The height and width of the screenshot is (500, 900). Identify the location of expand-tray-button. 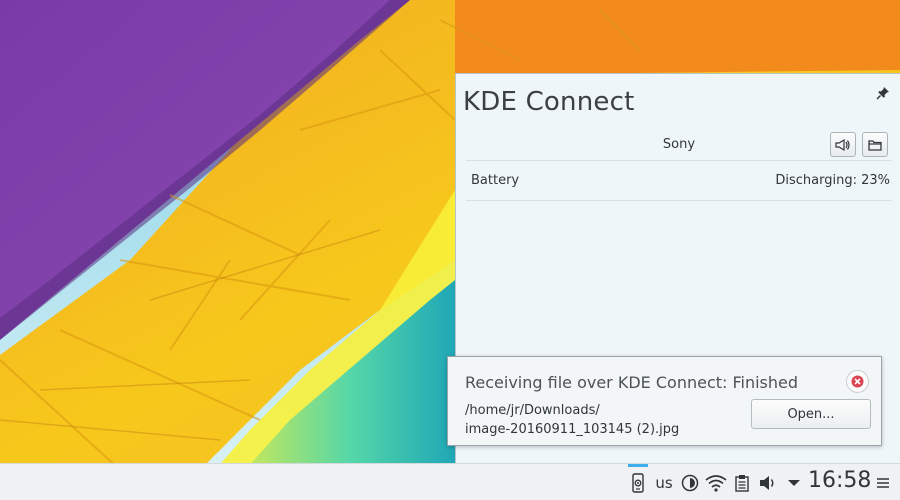
(794, 483).